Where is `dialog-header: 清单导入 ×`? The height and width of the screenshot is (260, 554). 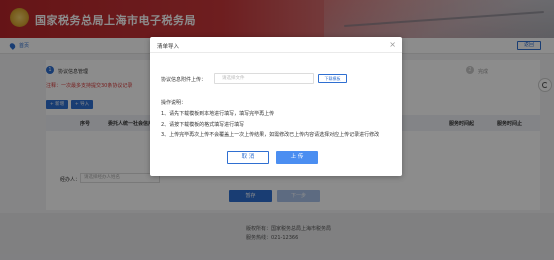
dialog-header: 清单导入 × is located at coordinates (276, 45).